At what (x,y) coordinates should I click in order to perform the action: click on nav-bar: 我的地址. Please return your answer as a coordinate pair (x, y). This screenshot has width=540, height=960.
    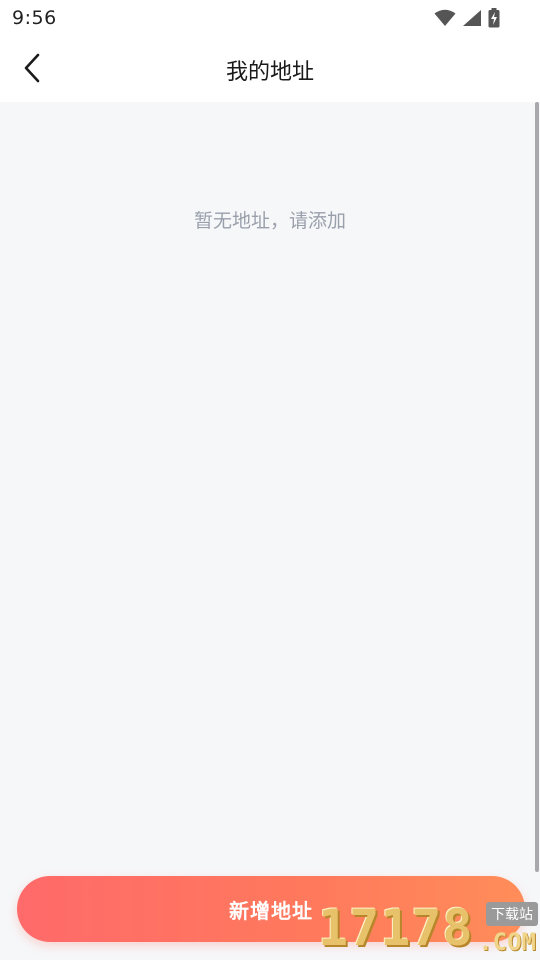
    Looking at the image, I should click on (270, 69).